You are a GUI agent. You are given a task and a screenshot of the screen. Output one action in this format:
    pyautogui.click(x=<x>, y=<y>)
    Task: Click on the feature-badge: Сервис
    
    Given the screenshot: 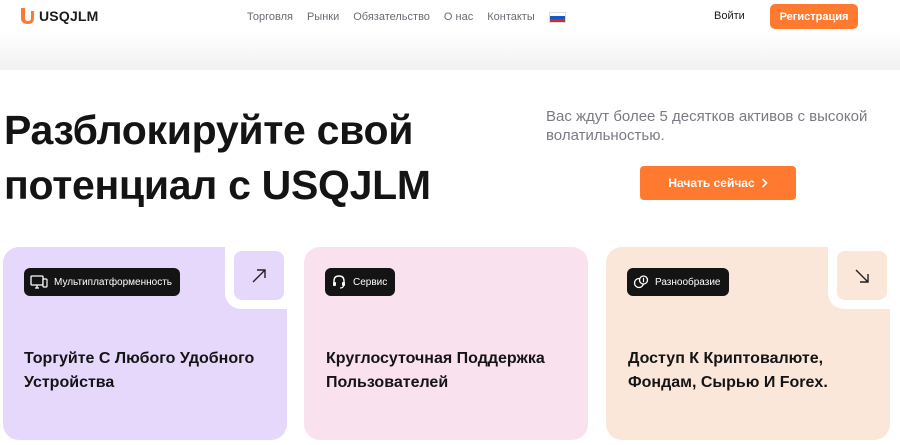 What is the action you would take?
    pyautogui.click(x=360, y=282)
    